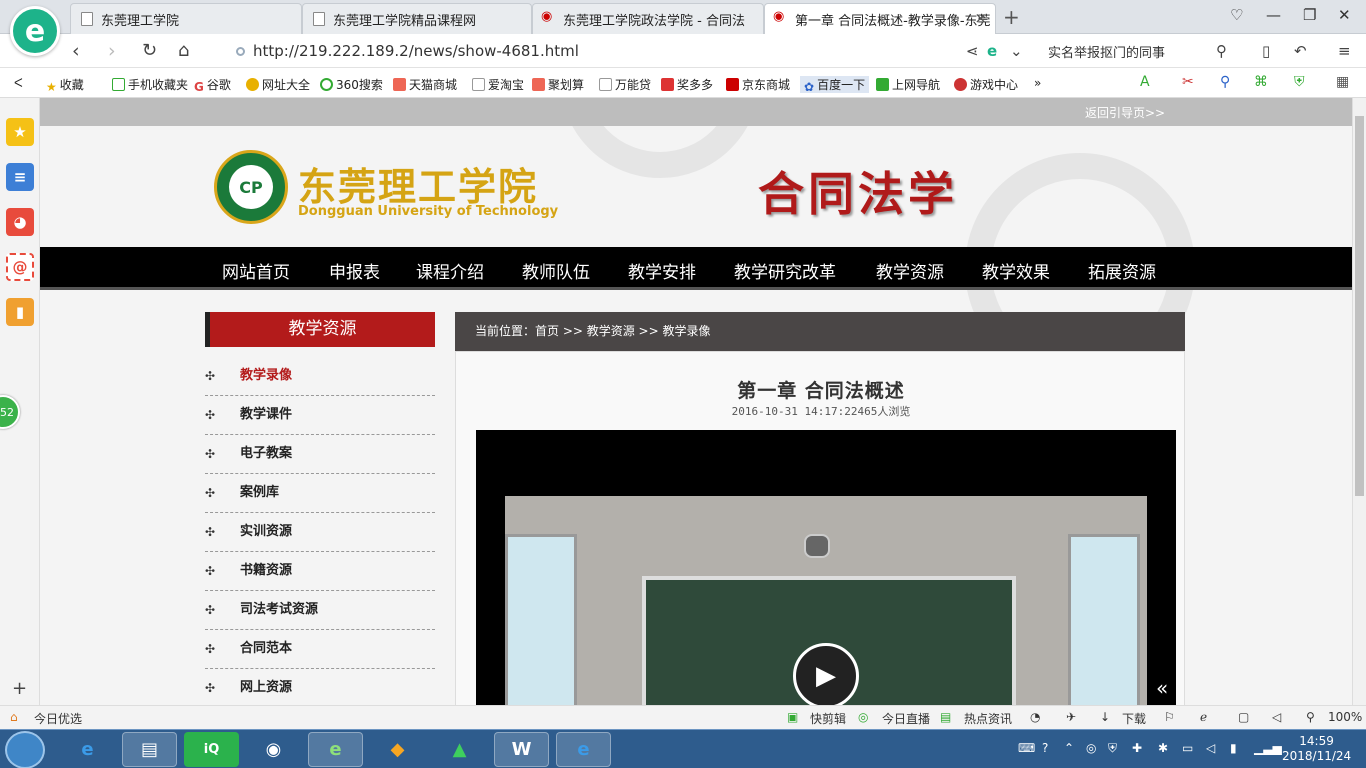 Image resolution: width=1366 pixels, height=768 pixels. What do you see at coordinates (992, 51) in the screenshot?
I see `engine-icon: e` at bounding box center [992, 51].